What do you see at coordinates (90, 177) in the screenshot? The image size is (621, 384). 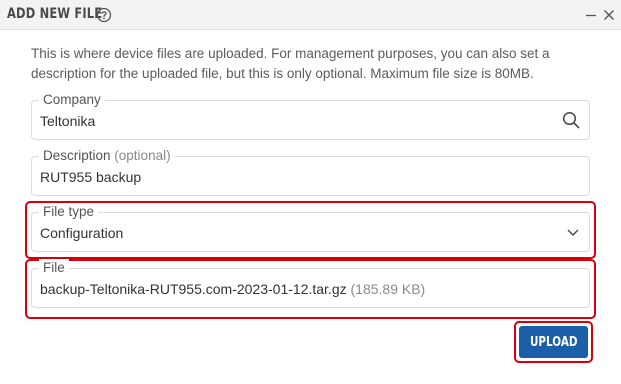 I see `description-value: RUT955 backup` at bounding box center [90, 177].